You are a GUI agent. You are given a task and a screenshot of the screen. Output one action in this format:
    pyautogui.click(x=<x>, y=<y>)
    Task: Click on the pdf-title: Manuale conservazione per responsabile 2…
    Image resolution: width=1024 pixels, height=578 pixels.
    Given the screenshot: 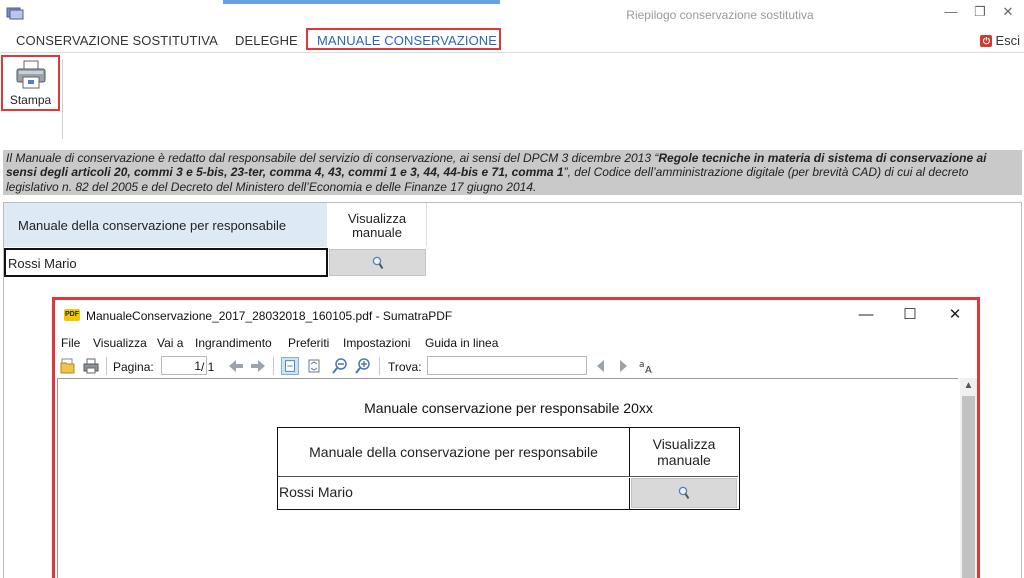 What is the action you would take?
    pyautogui.click(x=508, y=408)
    